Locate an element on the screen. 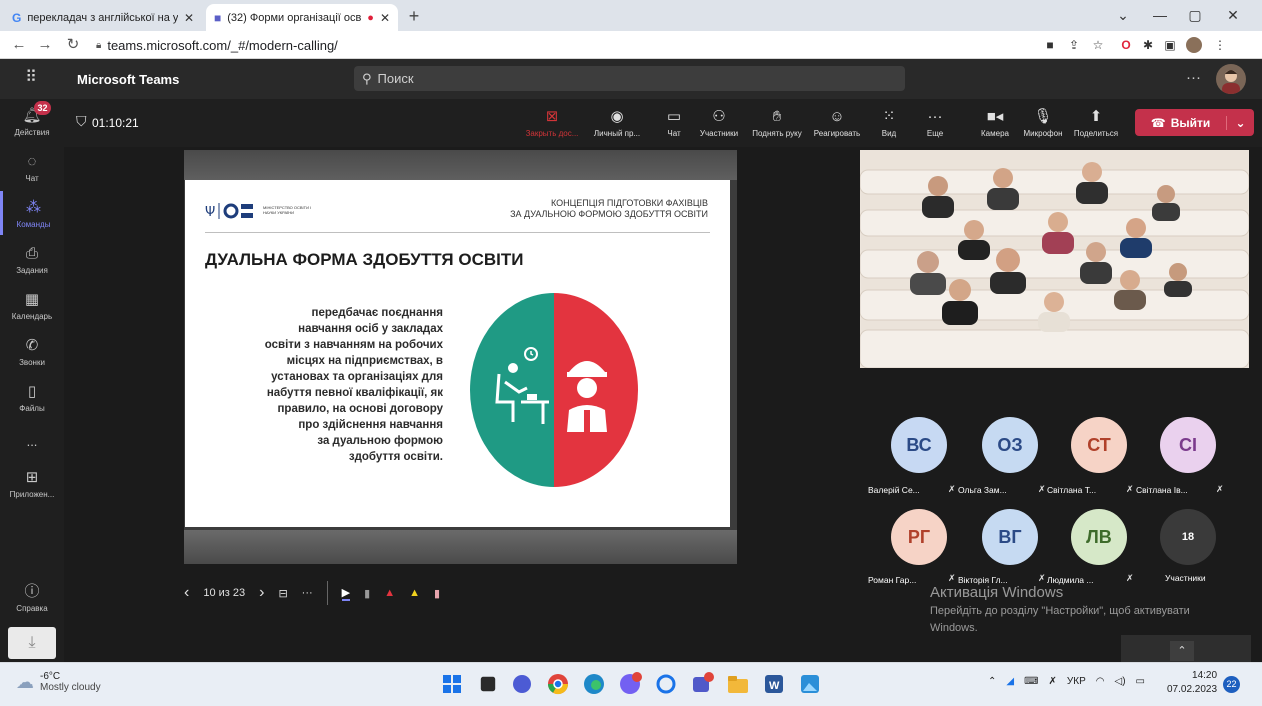 This screenshot has height=706, width=1262. minimize-button: — is located at coordinates (1160, 15).